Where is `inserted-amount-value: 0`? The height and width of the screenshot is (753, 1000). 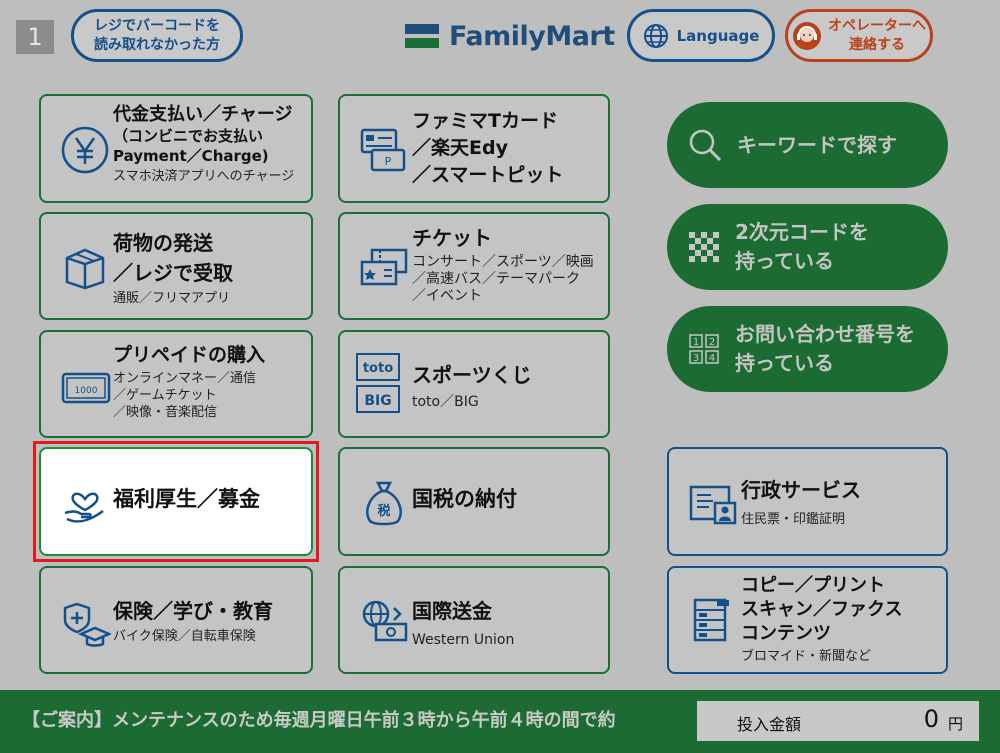
inserted-amount-value: 0 is located at coordinates (931, 719).